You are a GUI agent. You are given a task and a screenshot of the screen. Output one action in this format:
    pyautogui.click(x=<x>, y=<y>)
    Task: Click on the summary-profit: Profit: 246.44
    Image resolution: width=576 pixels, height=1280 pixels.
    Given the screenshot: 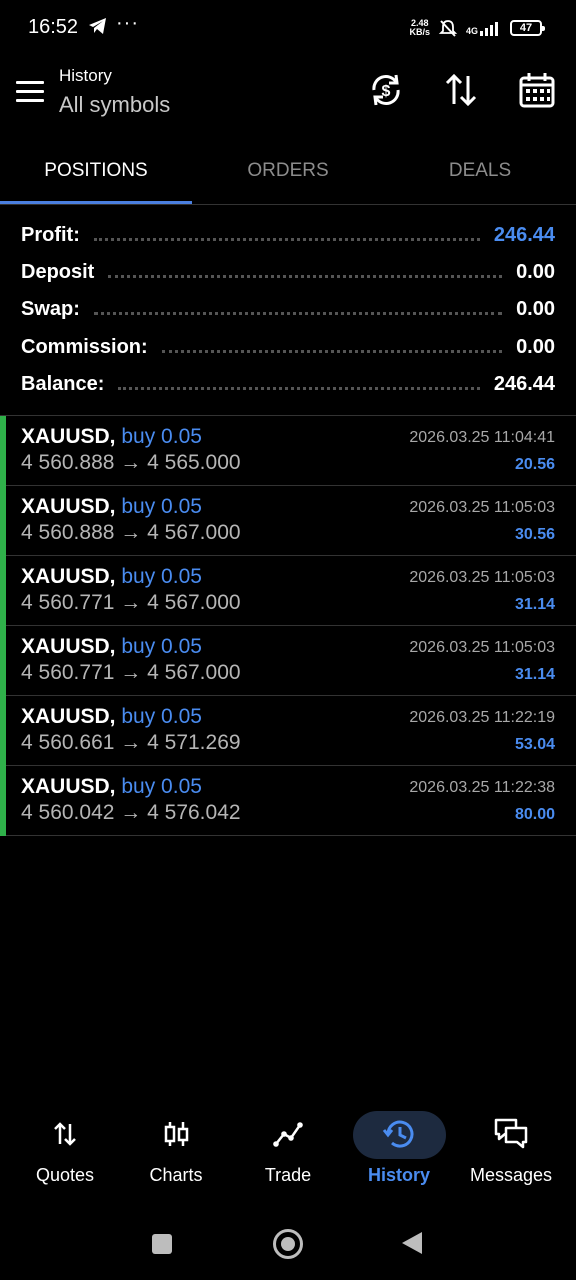 What is the action you would take?
    pyautogui.click(x=288, y=235)
    